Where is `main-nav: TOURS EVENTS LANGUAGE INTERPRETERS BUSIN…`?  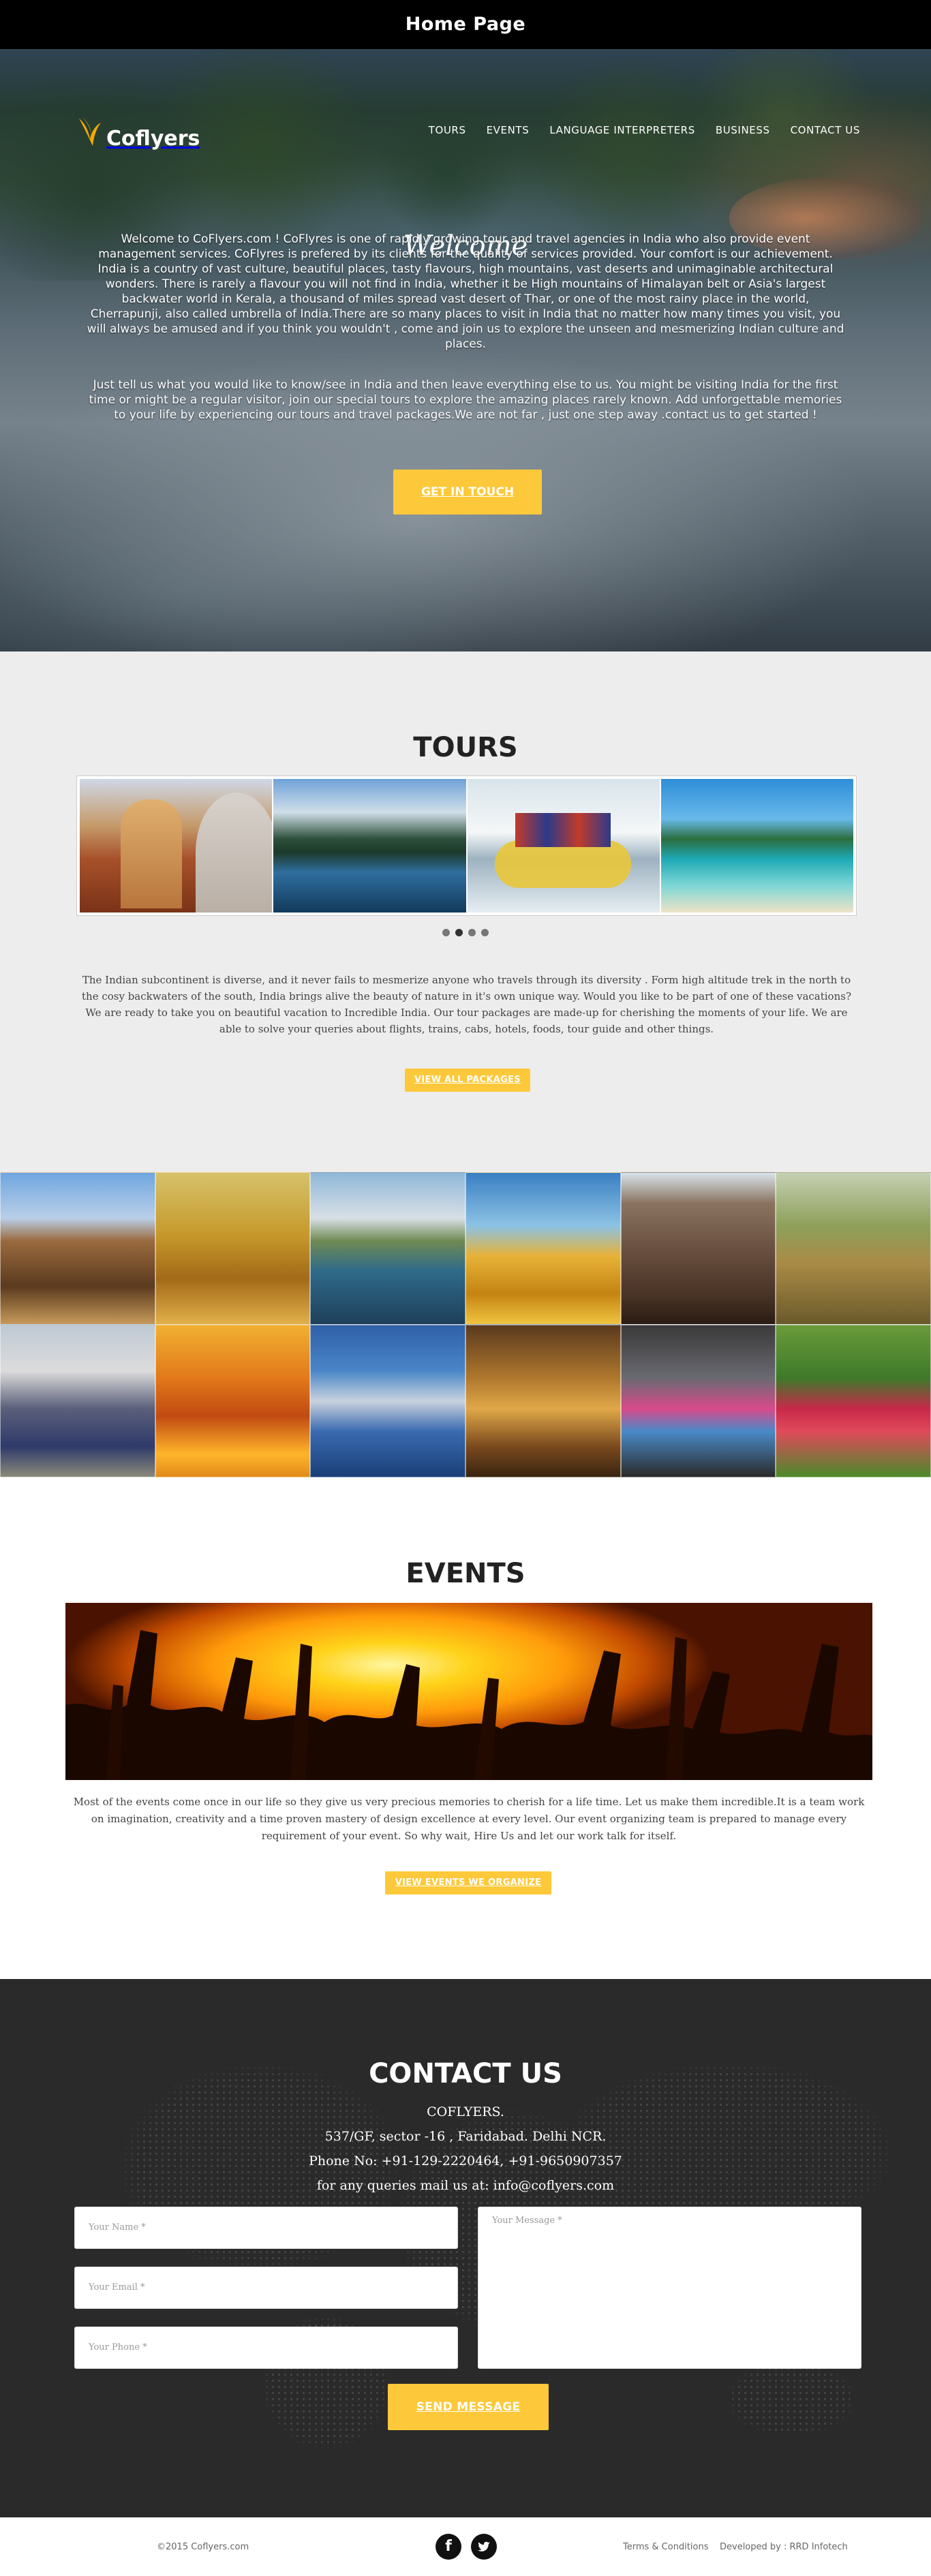 main-nav: TOURS EVENTS LANGUAGE INTERPRETERS BUSIN… is located at coordinates (644, 130).